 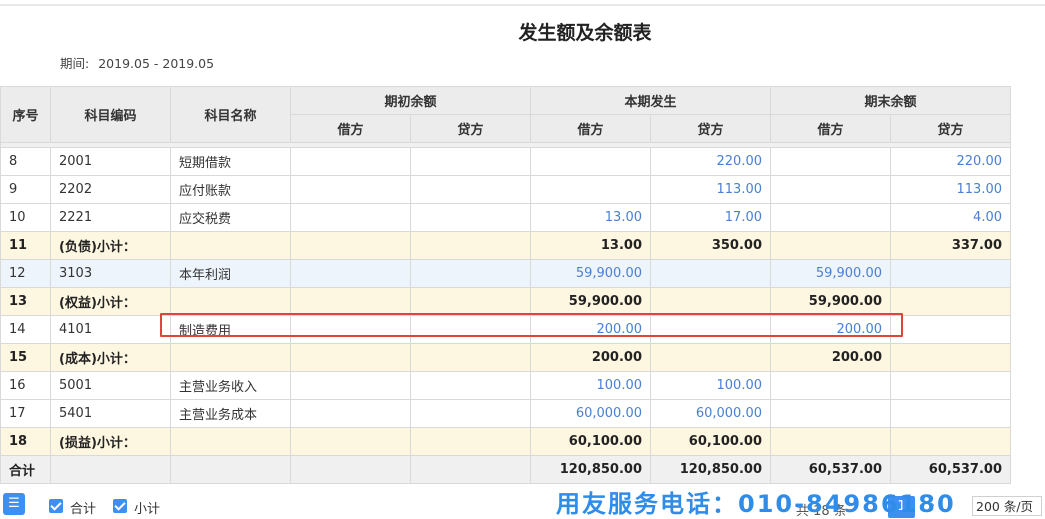 What do you see at coordinates (110, 217) in the screenshot?
I see `cell-code: 2221` at bounding box center [110, 217].